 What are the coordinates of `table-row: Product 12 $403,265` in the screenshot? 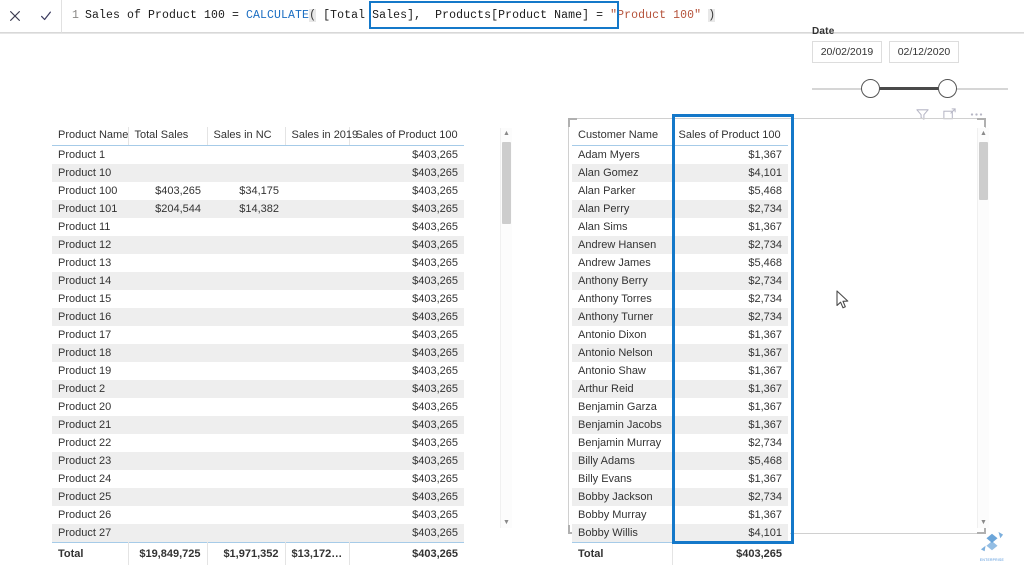 It's located at (258, 245).